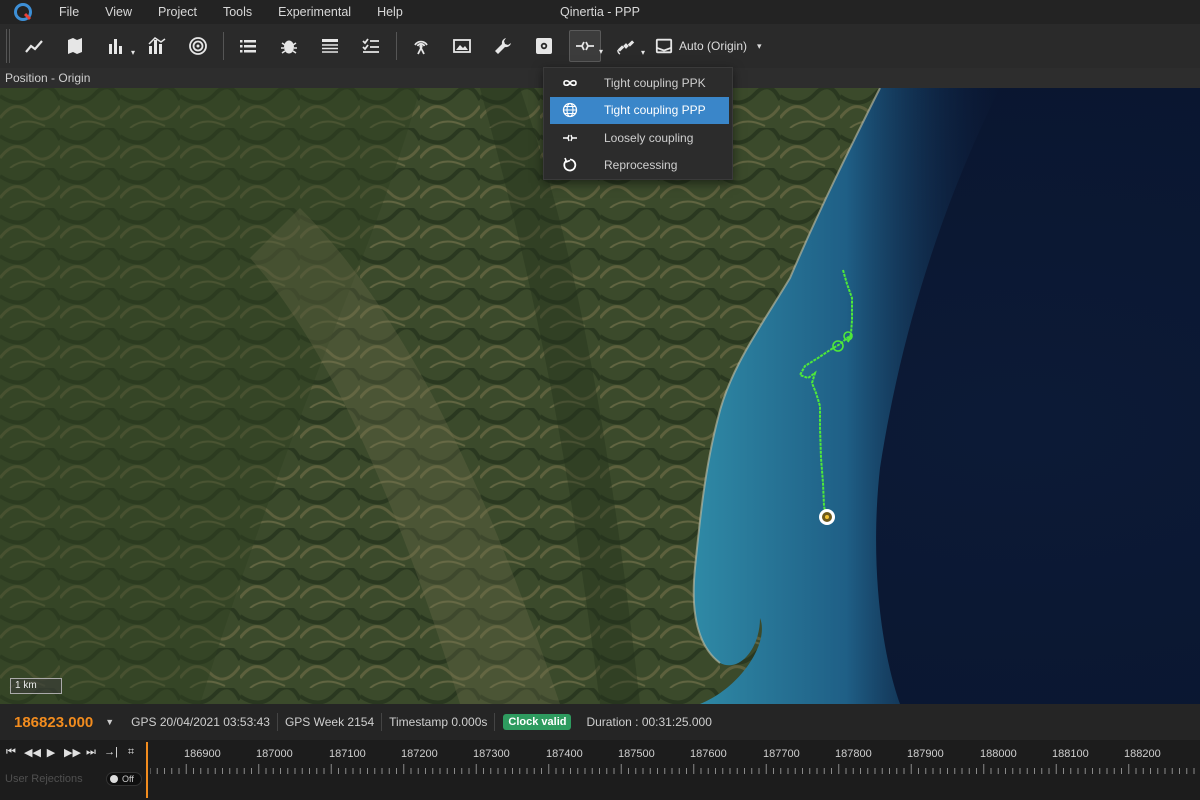 This screenshot has height=800, width=1200. What do you see at coordinates (564, 754) in the screenshot?
I see `tick-label: 187400` at bounding box center [564, 754].